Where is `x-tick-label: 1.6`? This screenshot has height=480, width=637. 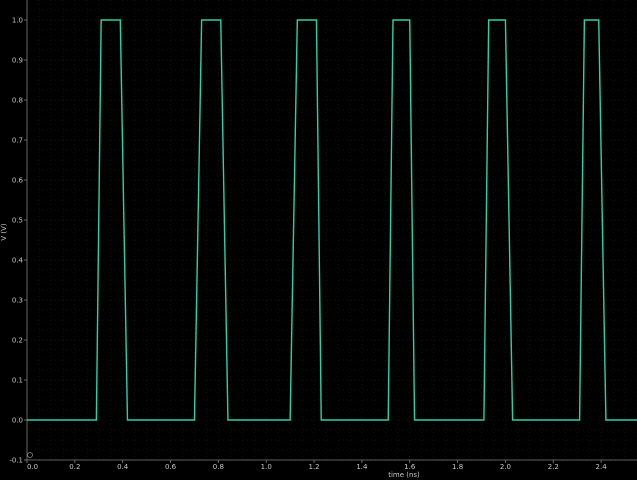
x-tick-label: 1.6 is located at coordinates (410, 467).